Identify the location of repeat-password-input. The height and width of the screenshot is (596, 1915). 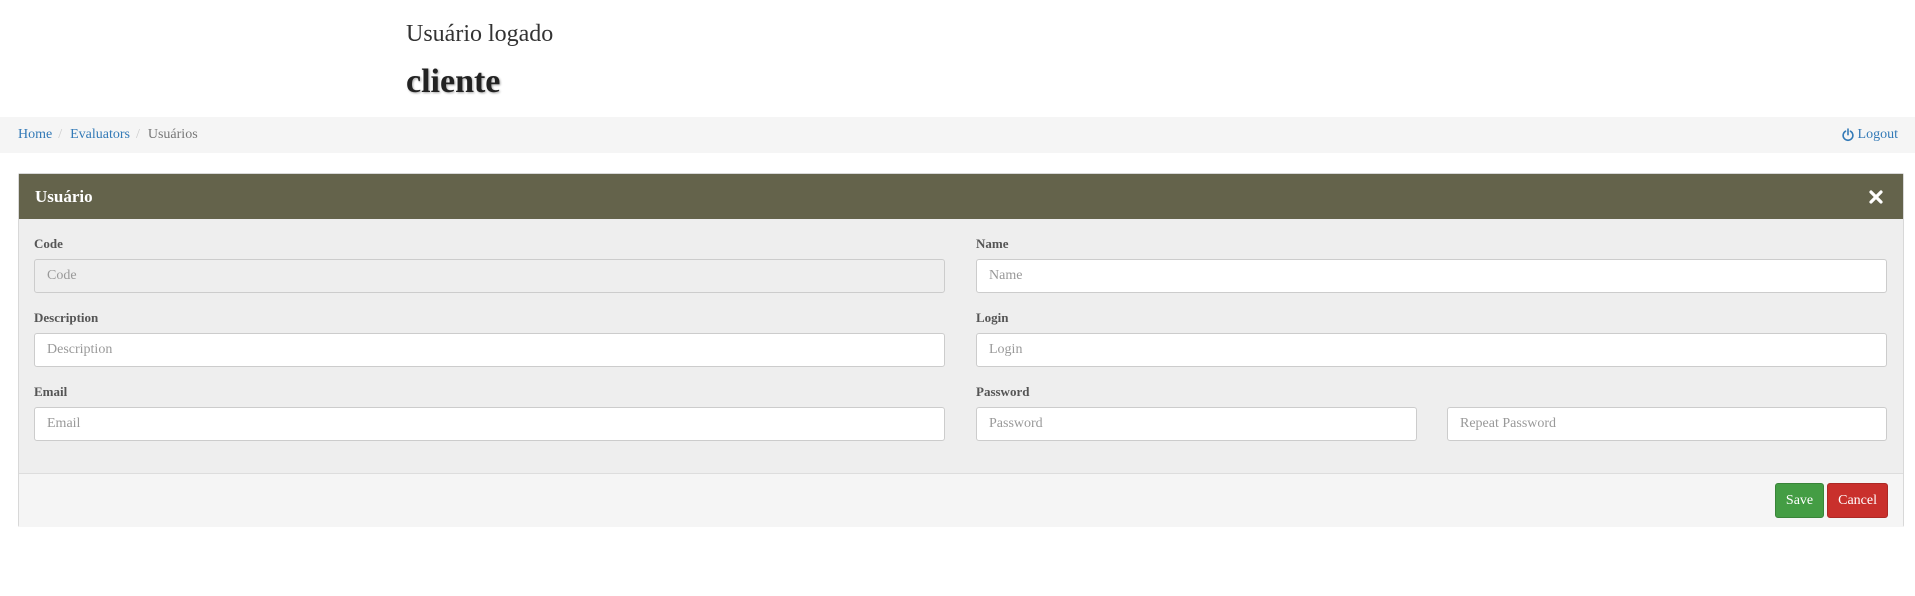
(1667, 424).